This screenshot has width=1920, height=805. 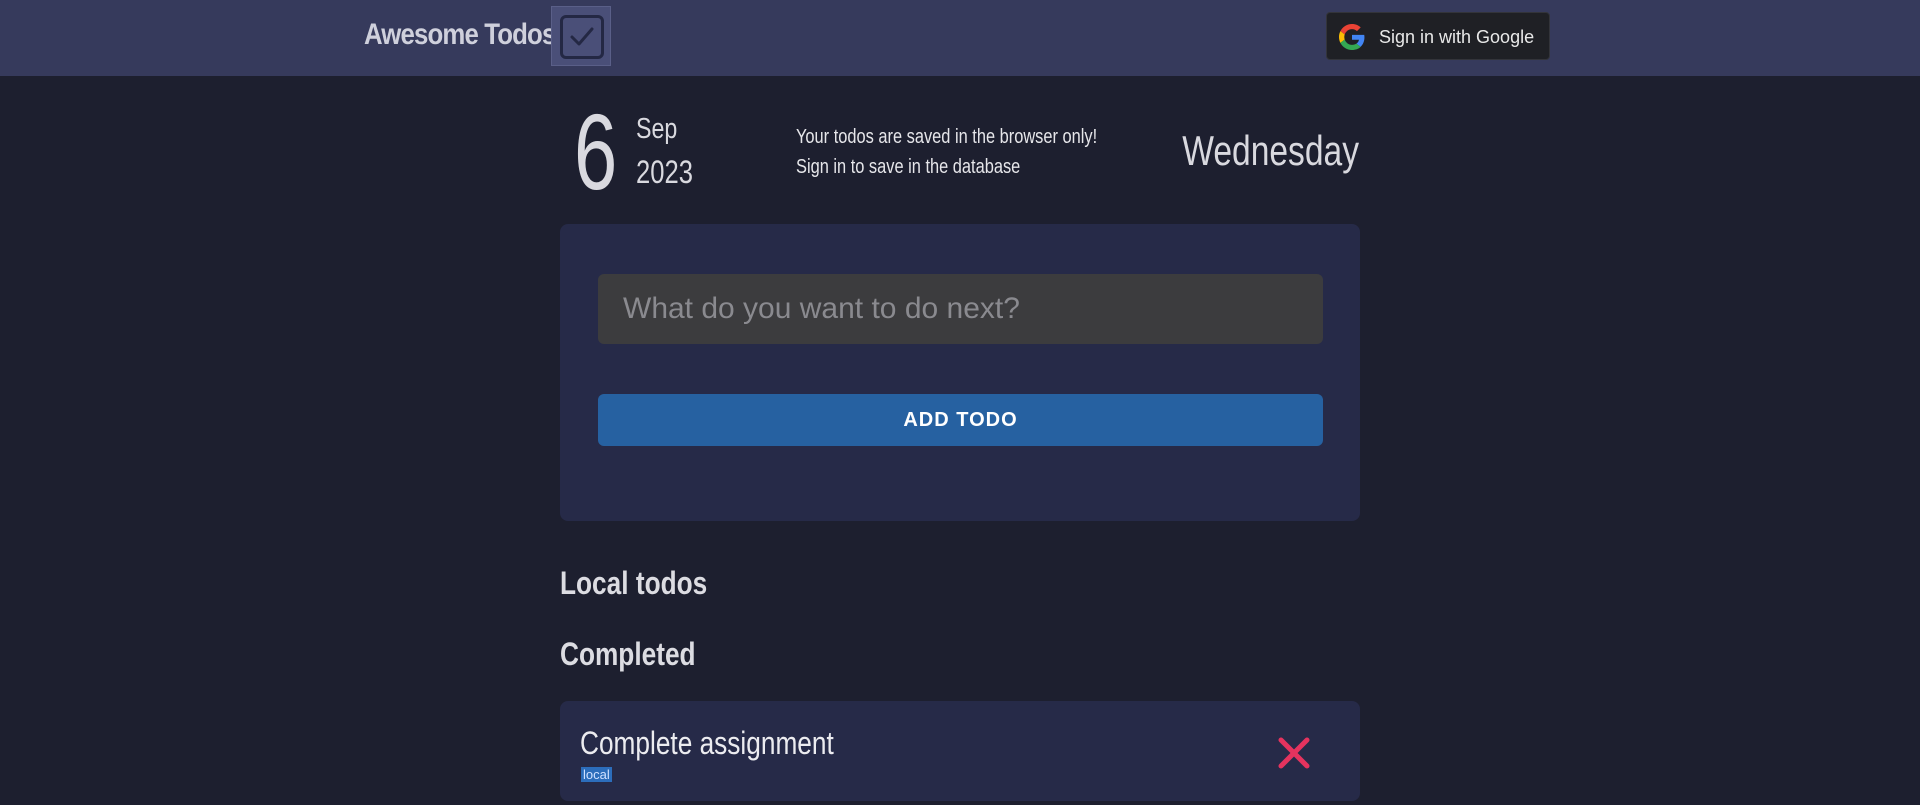 What do you see at coordinates (707, 743) in the screenshot?
I see `todo-title: Complete assignment` at bounding box center [707, 743].